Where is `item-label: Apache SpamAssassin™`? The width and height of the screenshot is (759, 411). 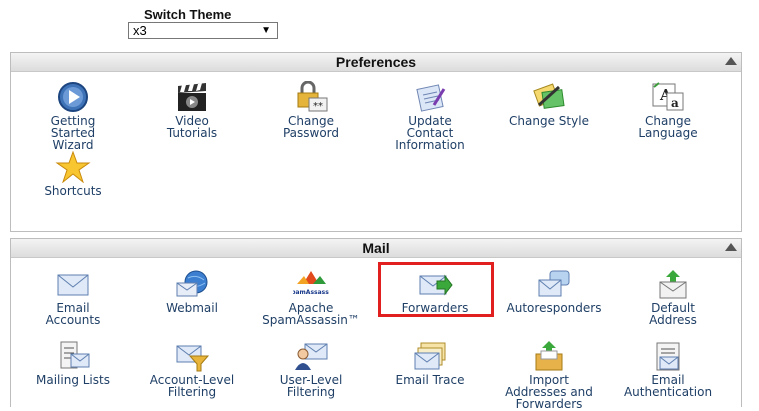
item-label: Apache SpamAssassin™ is located at coordinates (311, 314).